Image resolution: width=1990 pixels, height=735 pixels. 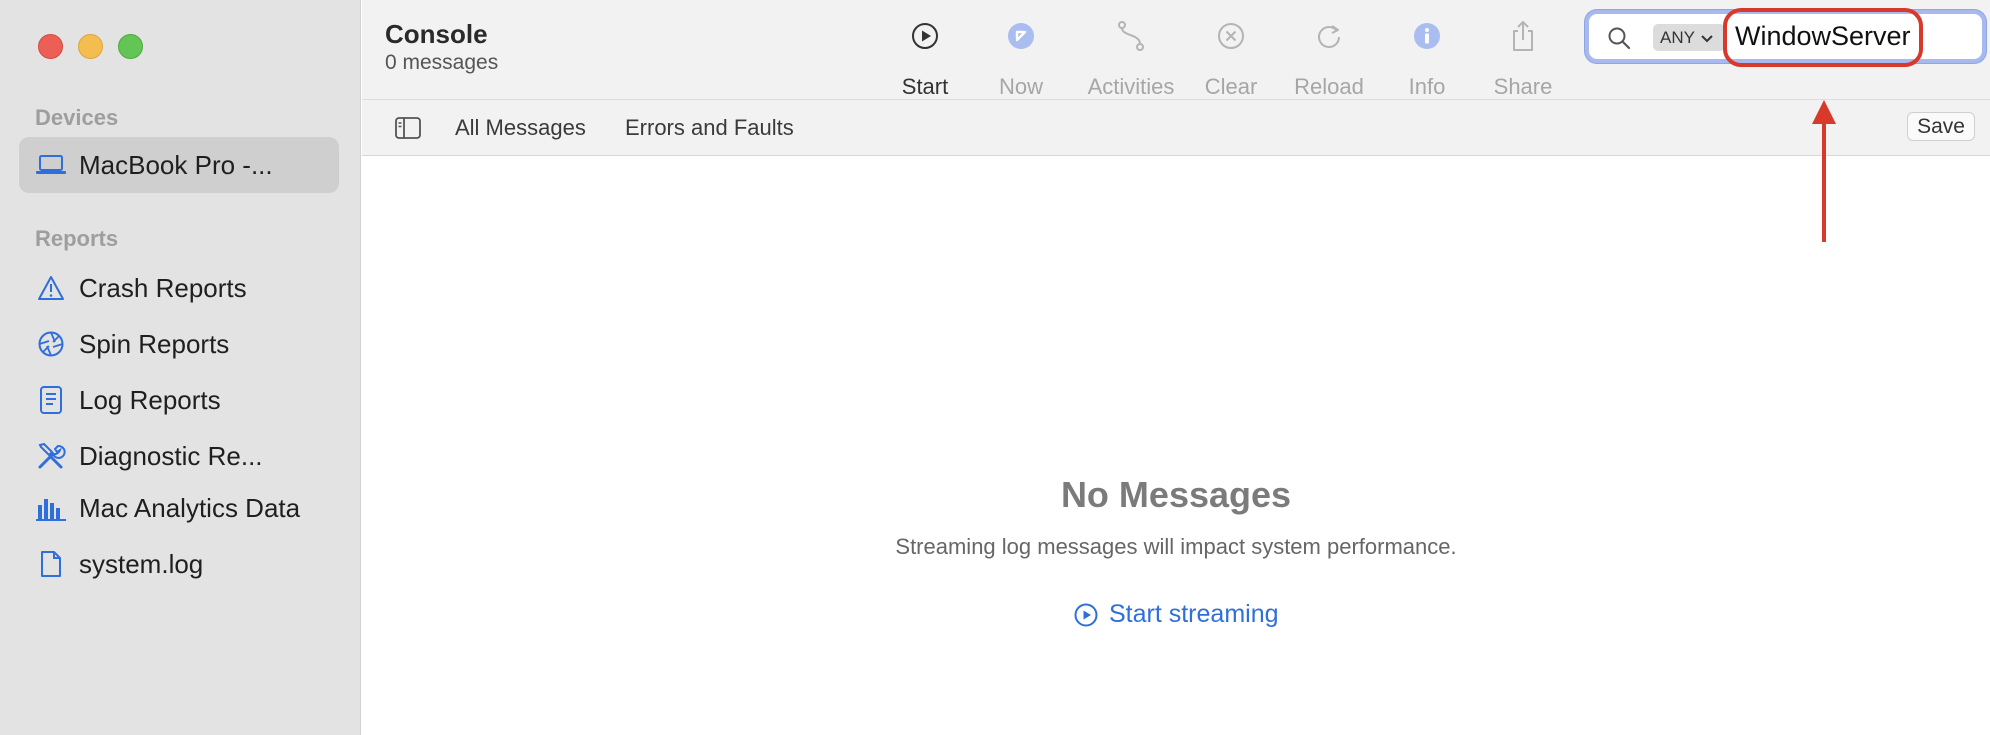 I want to click on sidebar-item-system-log: system.log, so click(x=179, y=564).